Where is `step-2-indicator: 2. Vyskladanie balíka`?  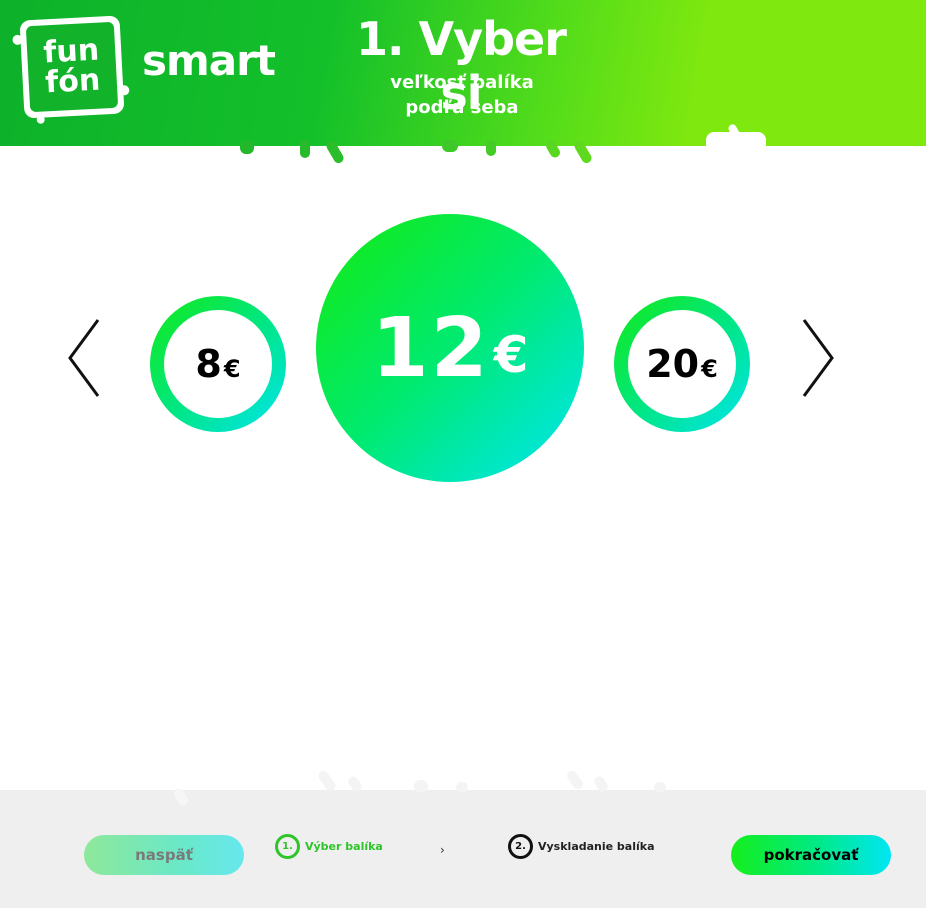
step-2-indicator: 2. Vyskladanie balíka is located at coordinates (581, 846).